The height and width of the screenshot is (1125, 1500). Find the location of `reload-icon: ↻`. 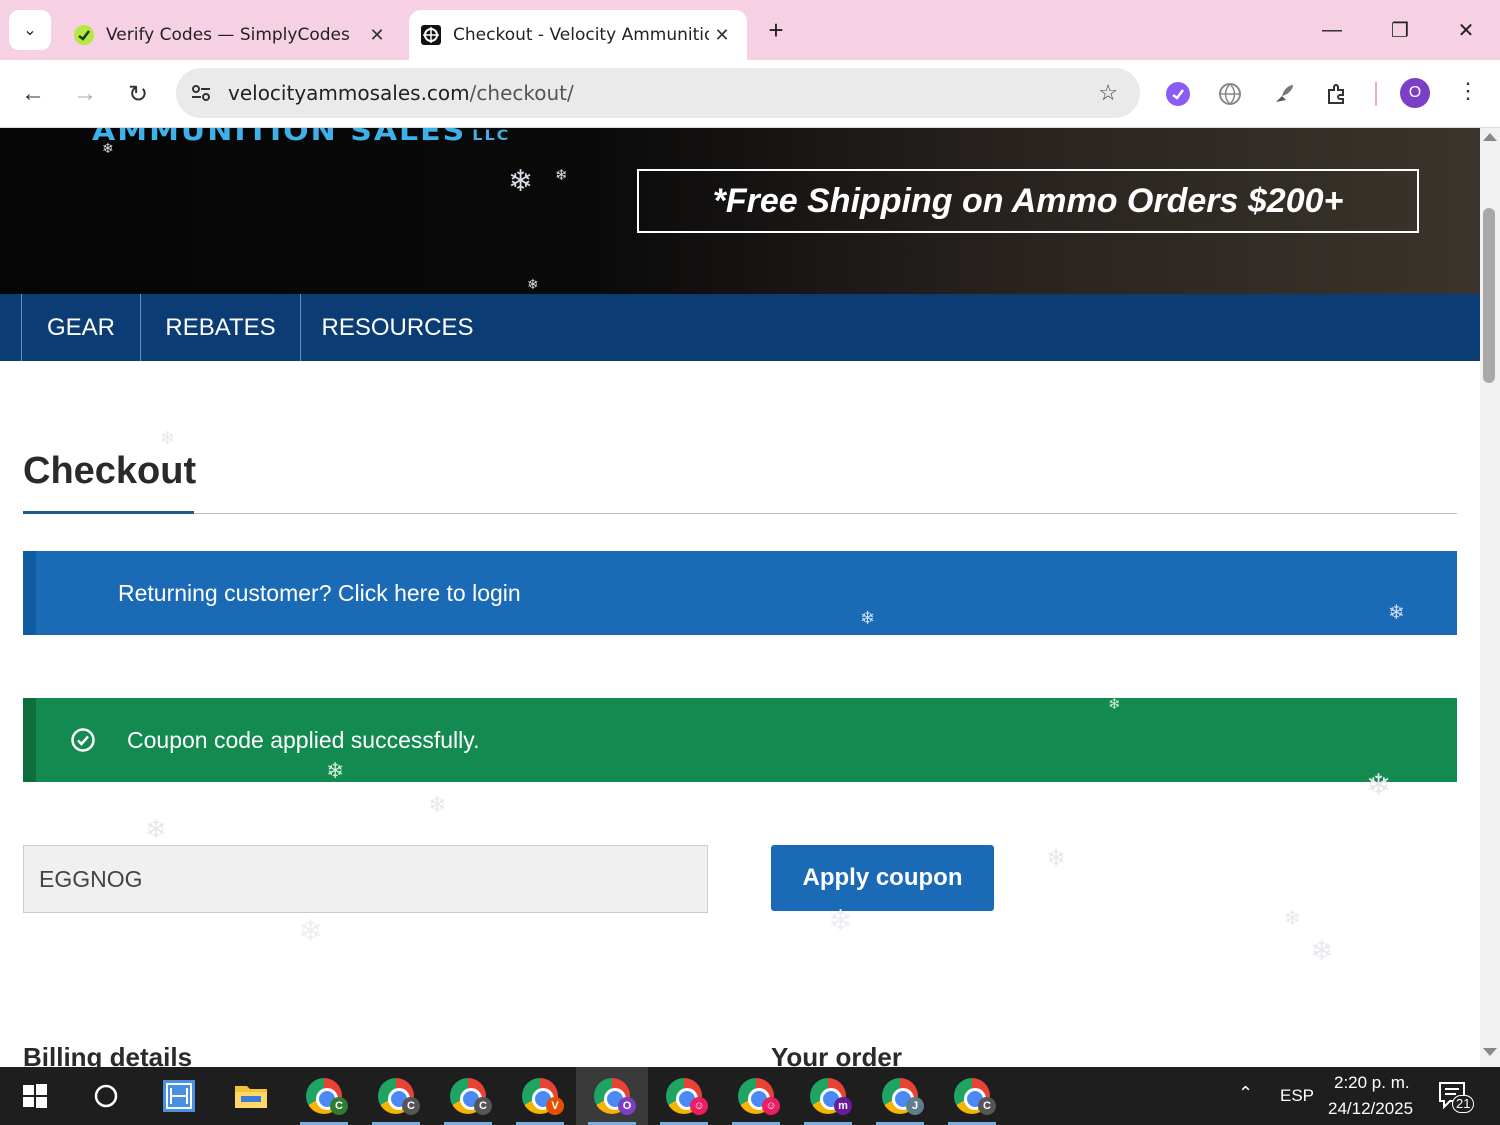

reload-icon: ↻ is located at coordinates (138, 94).